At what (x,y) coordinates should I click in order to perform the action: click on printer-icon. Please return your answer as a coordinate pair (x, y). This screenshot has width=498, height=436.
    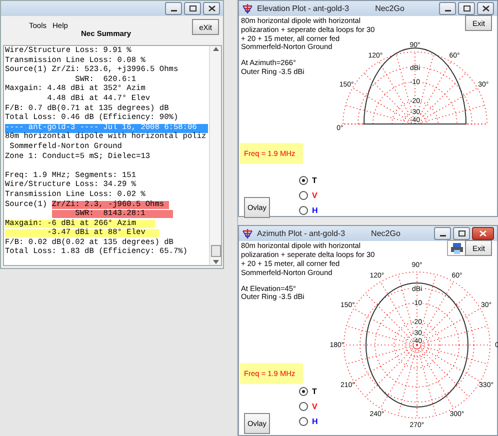
    Looking at the image, I should click on (457, 248).